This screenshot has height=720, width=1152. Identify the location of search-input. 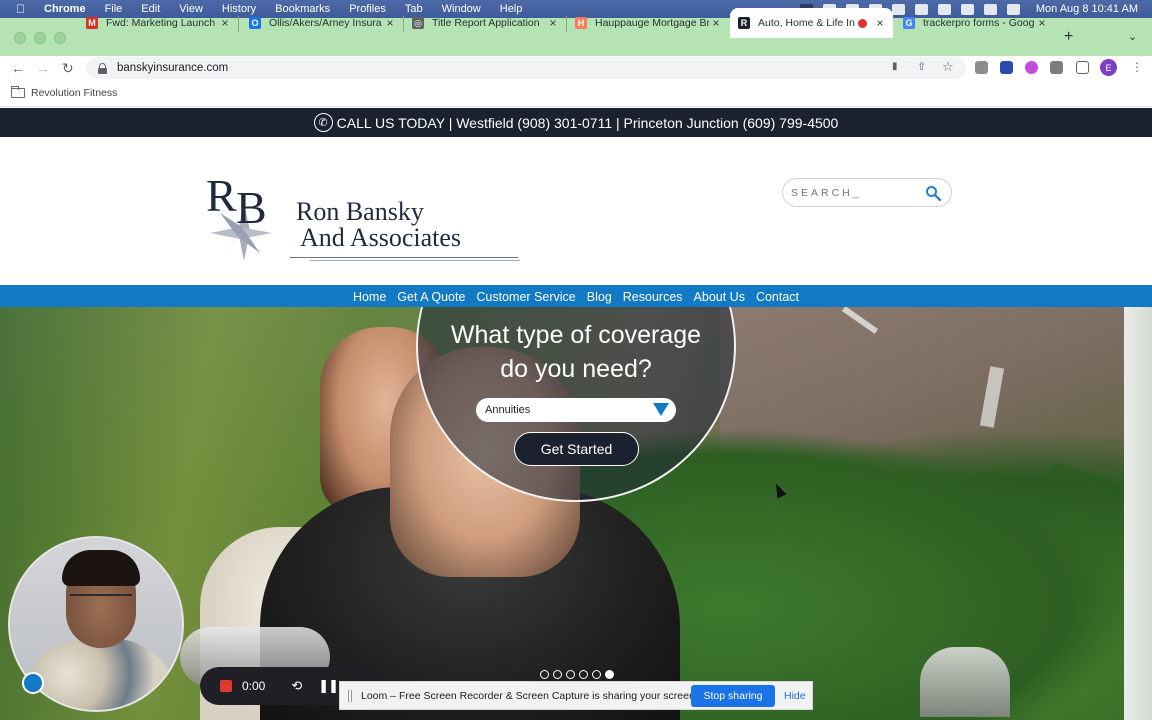
(856, 192).